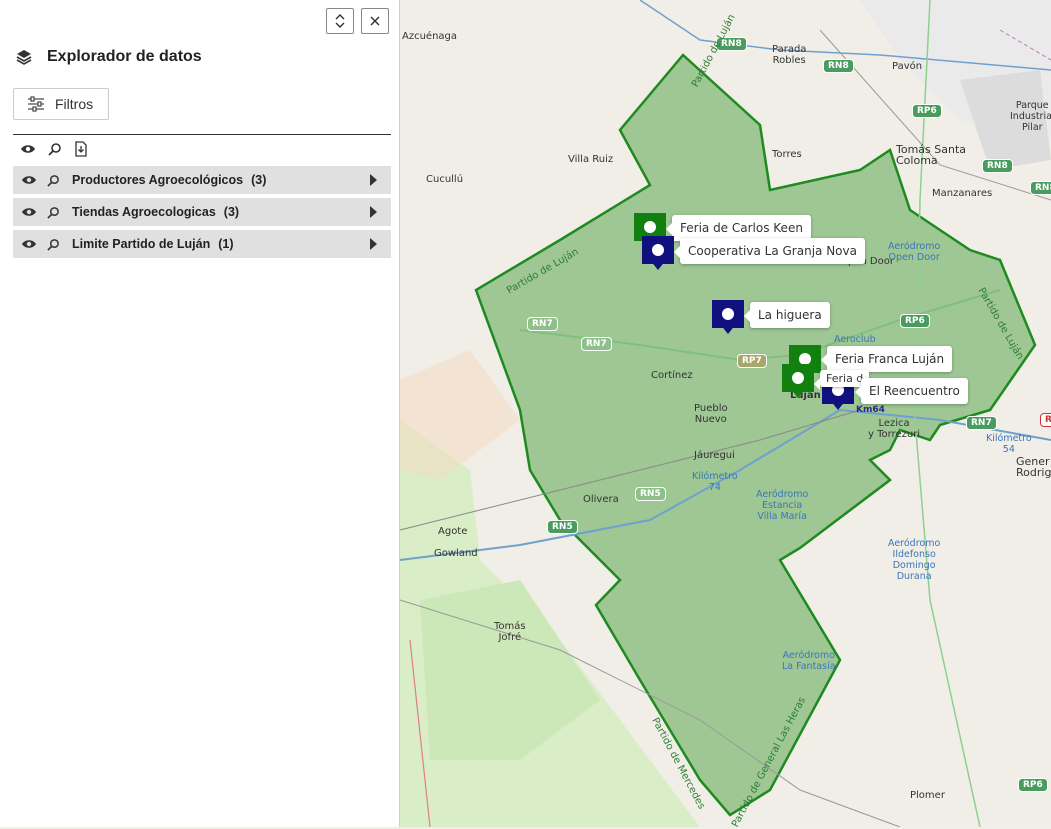  Describe the element at coordinates (931, 155) in the screenshot. I see `place-label: Tomás Santa Coloma` at that location.